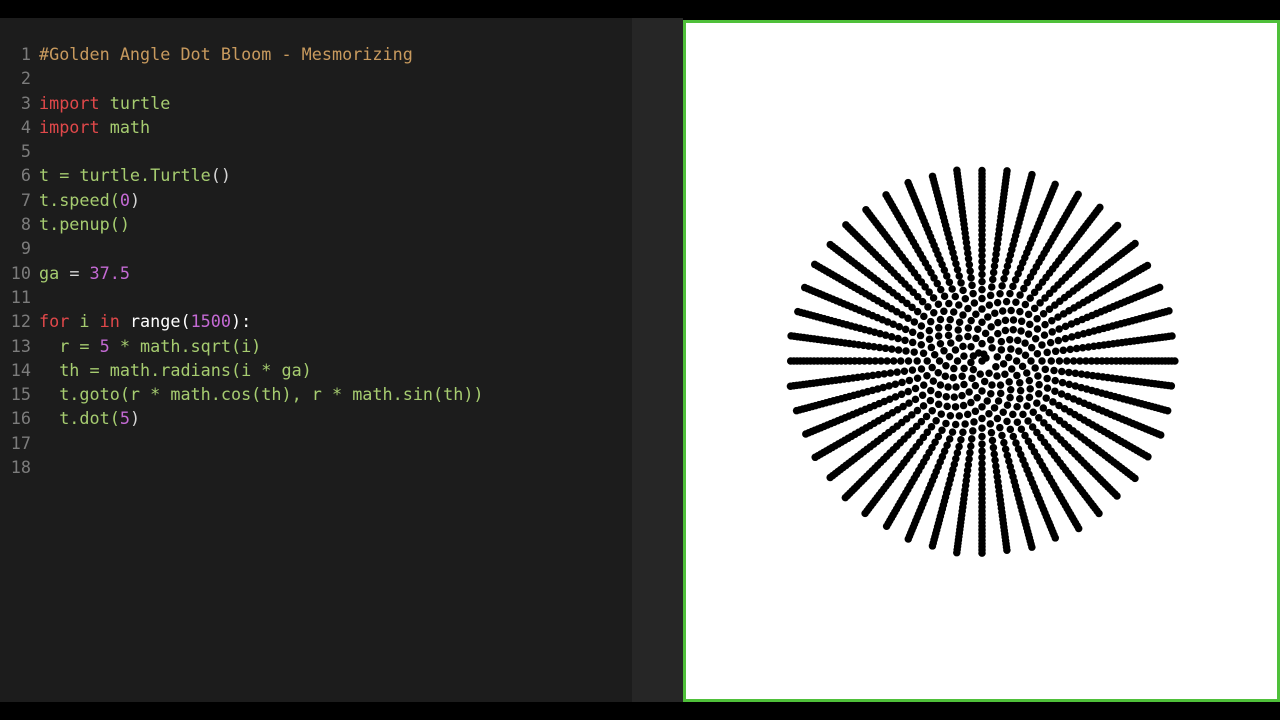 The height and width of the screenshot is (720, 1280). I want to click on code-line: 1 #Golden Angle Dot Bloom - Mesmorizing, so click(242, 54).